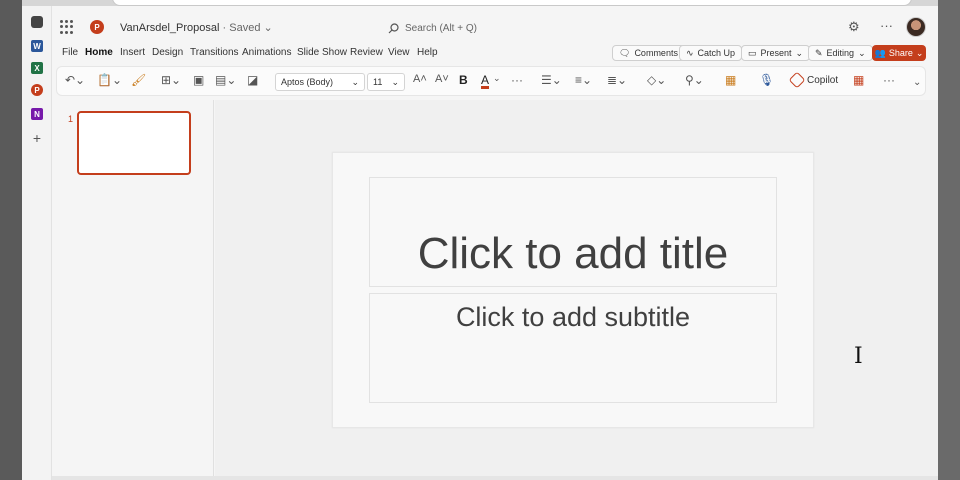  I want to click on present-button: ▭ Present ⌄, so click(776, 53).